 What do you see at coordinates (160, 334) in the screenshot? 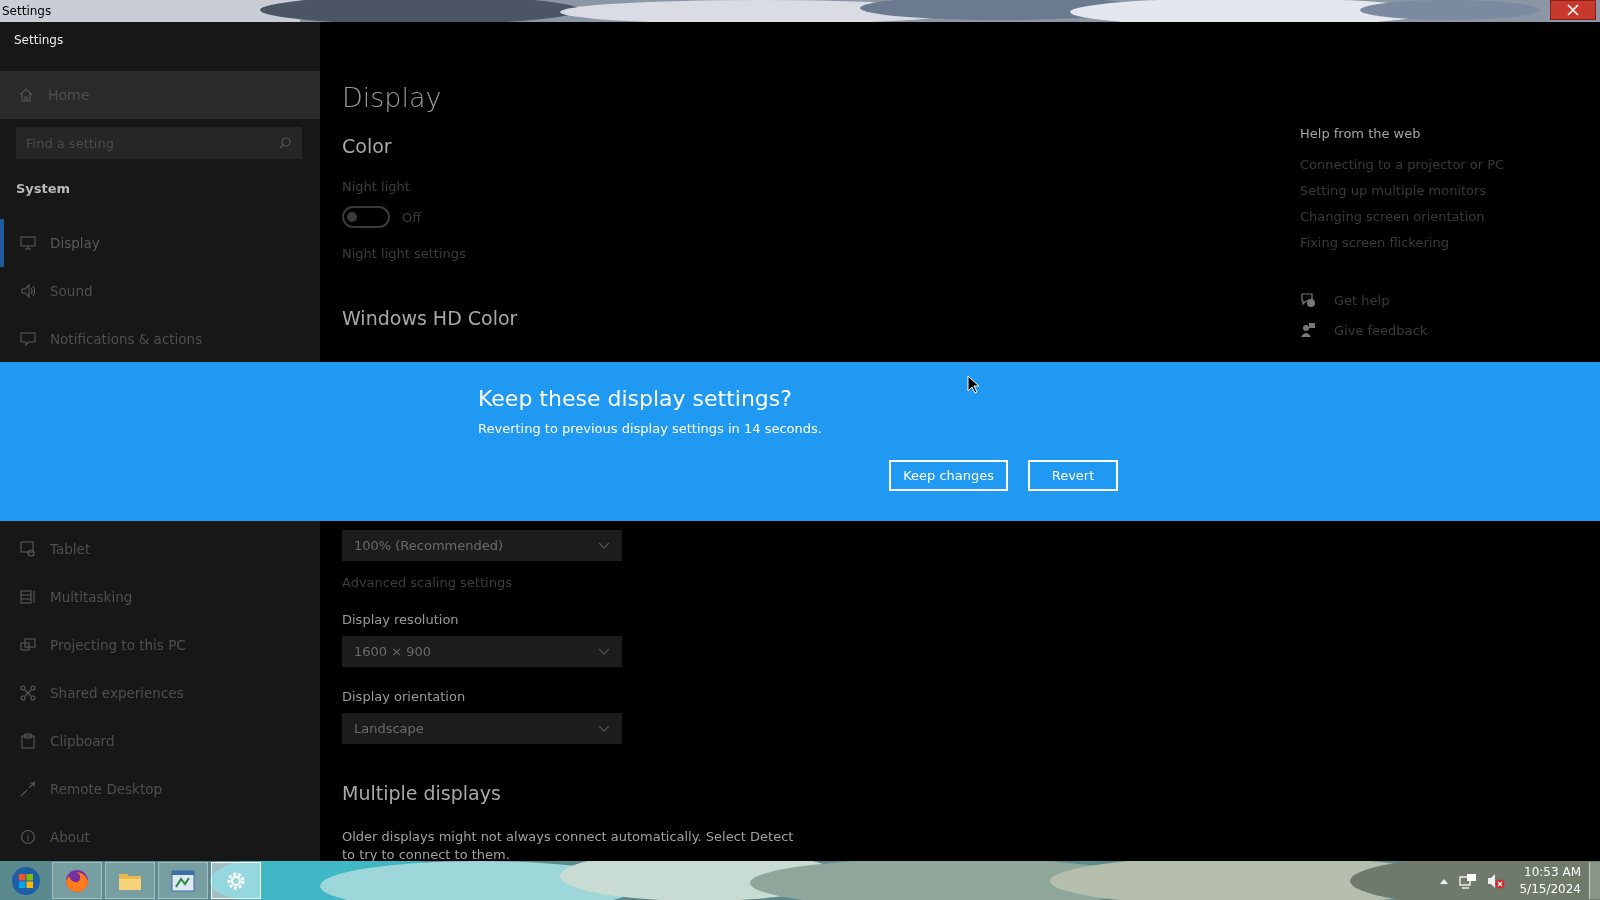
I see `sidebar-item: Notifications & actions` at bounding box center [160, 334].